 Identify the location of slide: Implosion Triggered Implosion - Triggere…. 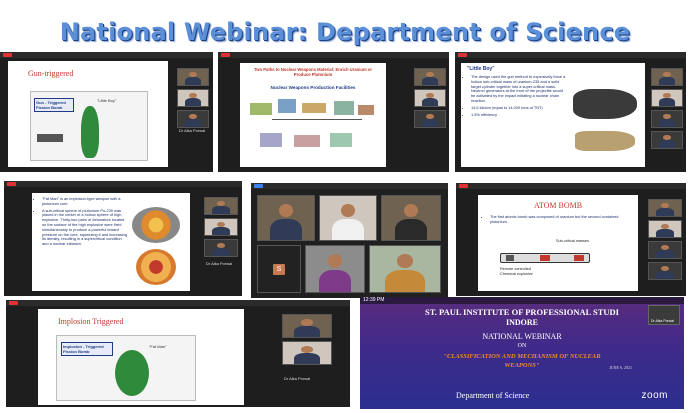
(141, 357).